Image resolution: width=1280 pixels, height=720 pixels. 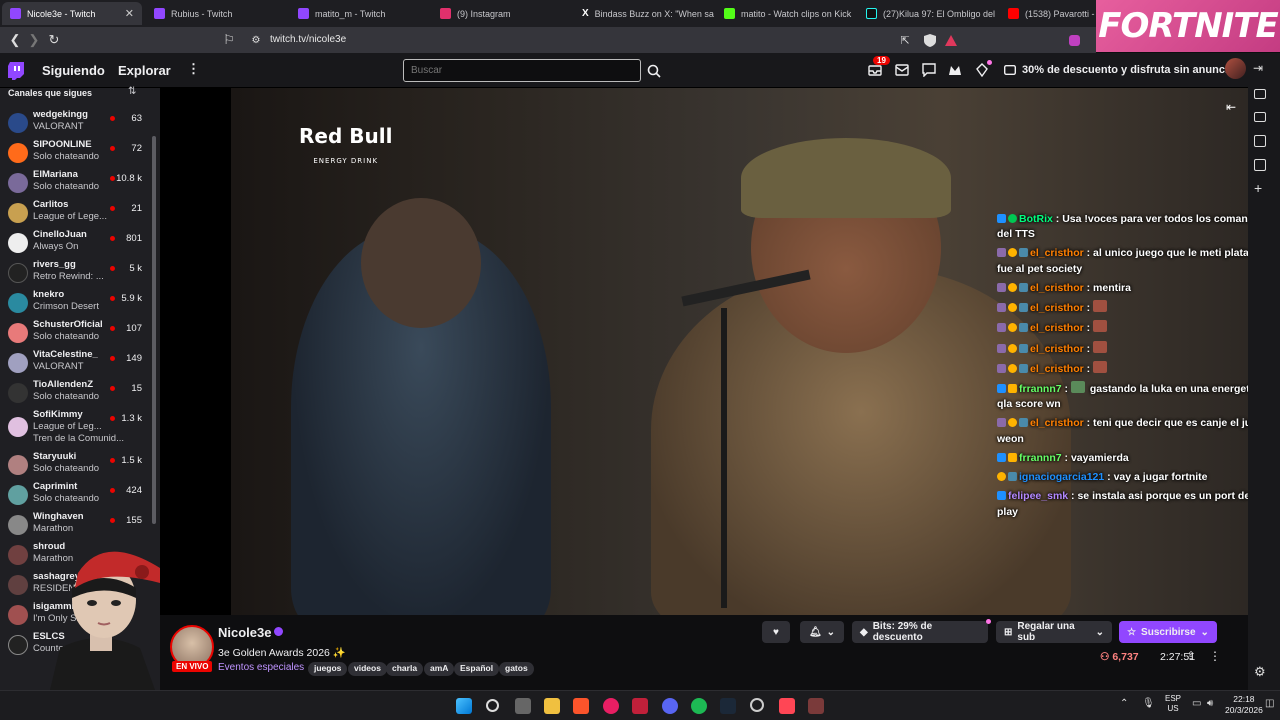 What do you see at coordinates (154, 330) in the screenshot?
I see `sidebar-scrollbar` at bounding box center [154, 330].